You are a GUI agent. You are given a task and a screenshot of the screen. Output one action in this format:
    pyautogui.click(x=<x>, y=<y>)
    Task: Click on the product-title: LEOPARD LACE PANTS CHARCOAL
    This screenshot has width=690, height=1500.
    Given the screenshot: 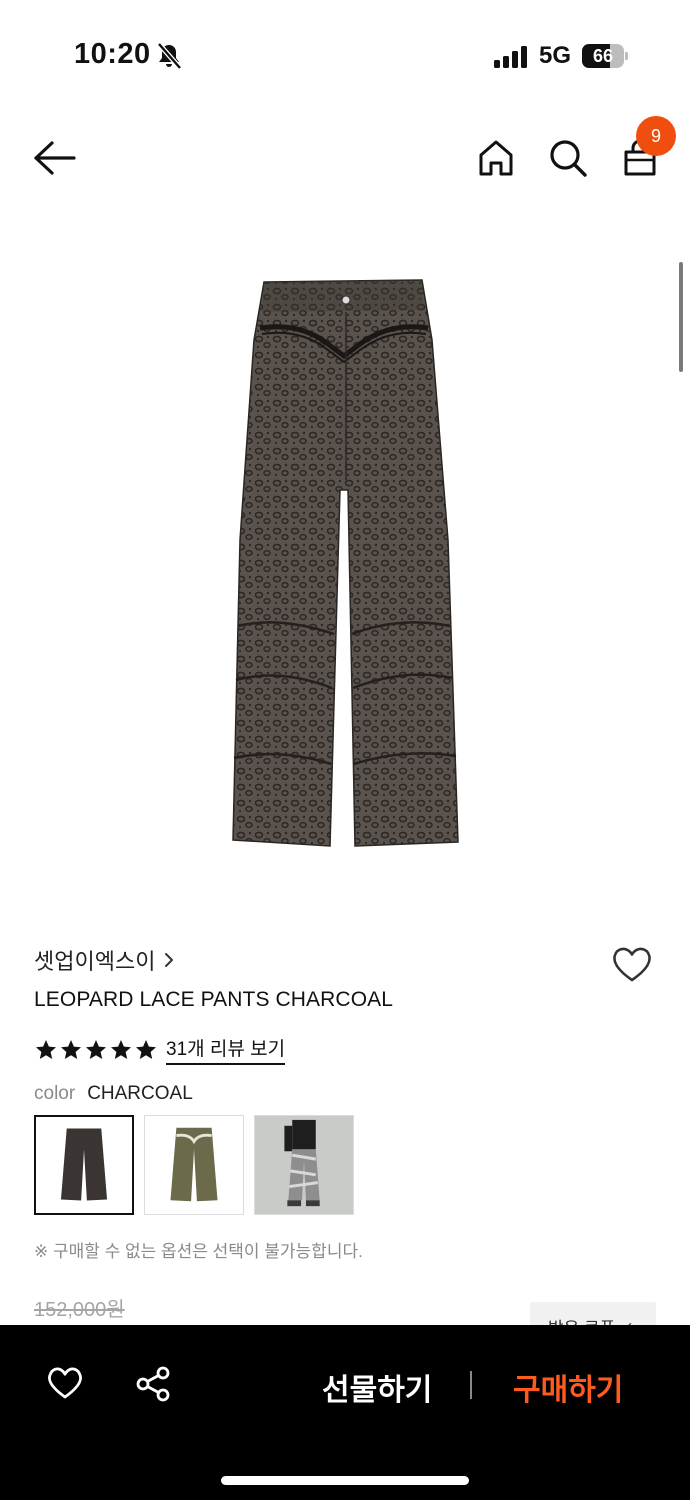 What is the action you would take?
    pyautogui.click(x=214, y=999)
    